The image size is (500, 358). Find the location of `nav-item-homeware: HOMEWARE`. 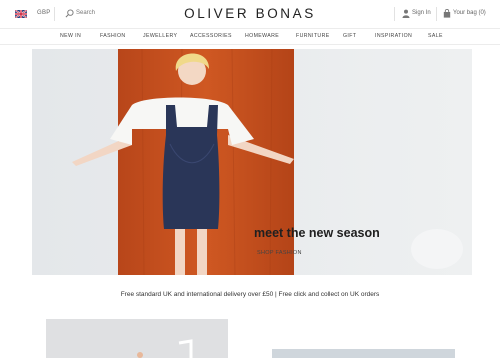

nav-item-homeware: HOMEWARE is located at coordinates (262, 36).